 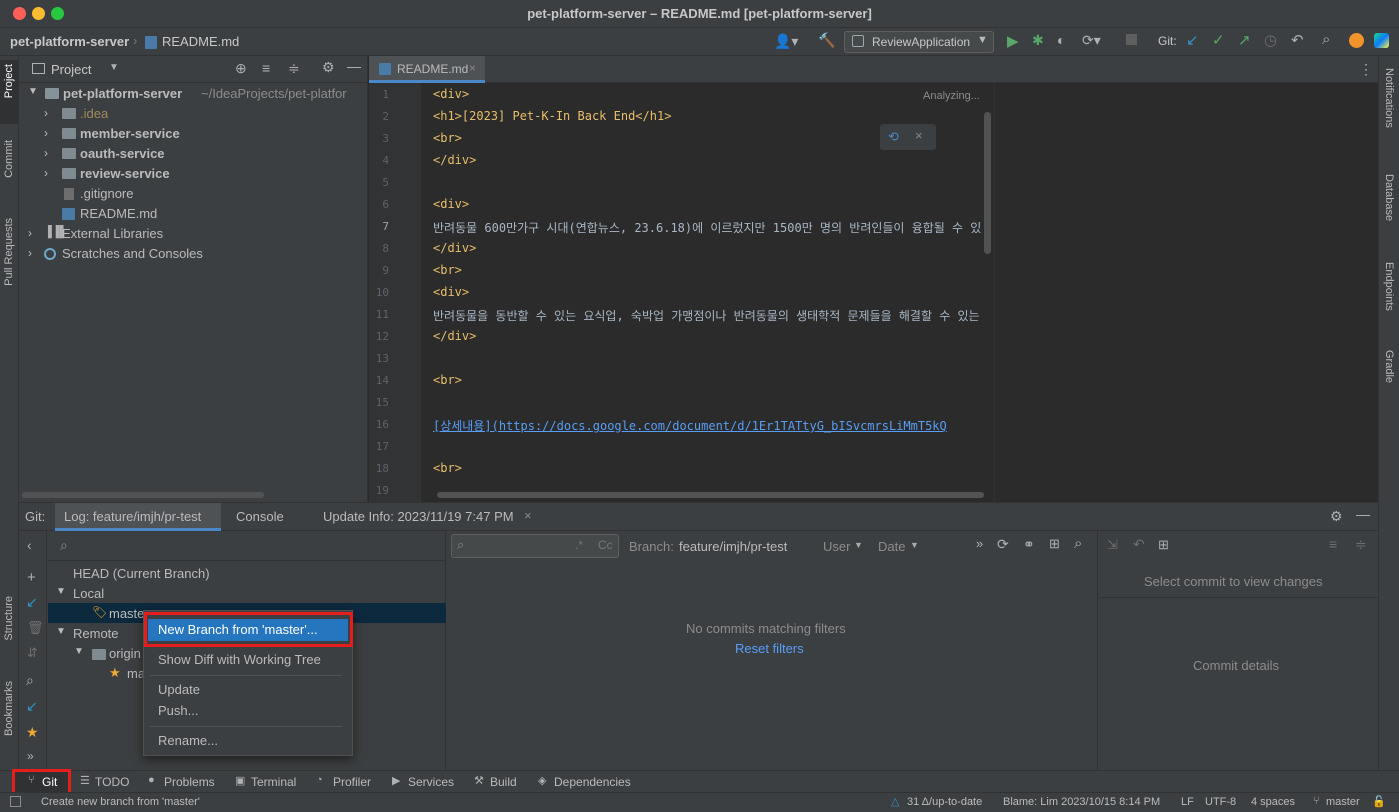 I want to click on problems-tool-button: Problems, so click(x=189, y=782).